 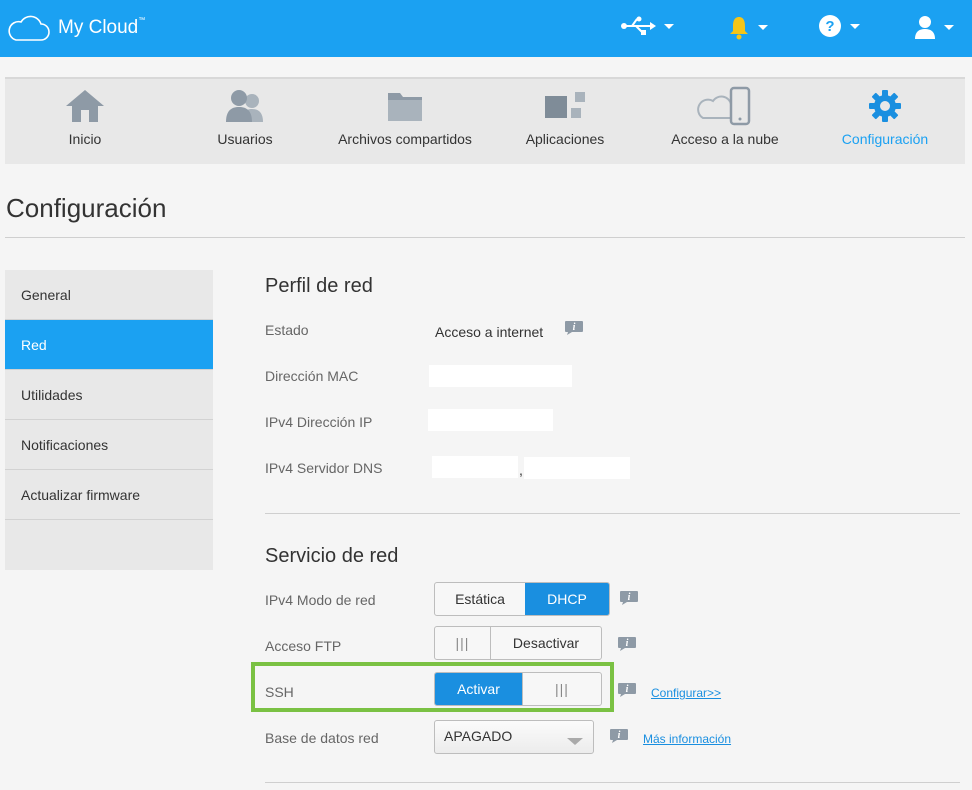 I want to click on nav-item-inicio: Inicio, so click(x=85, y=122).